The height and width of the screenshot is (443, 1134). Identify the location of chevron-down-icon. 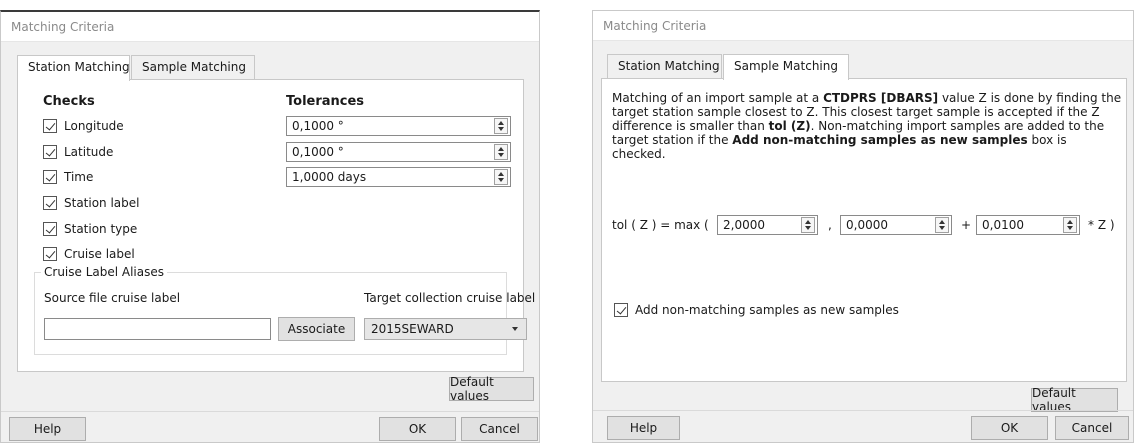
(515, 329).